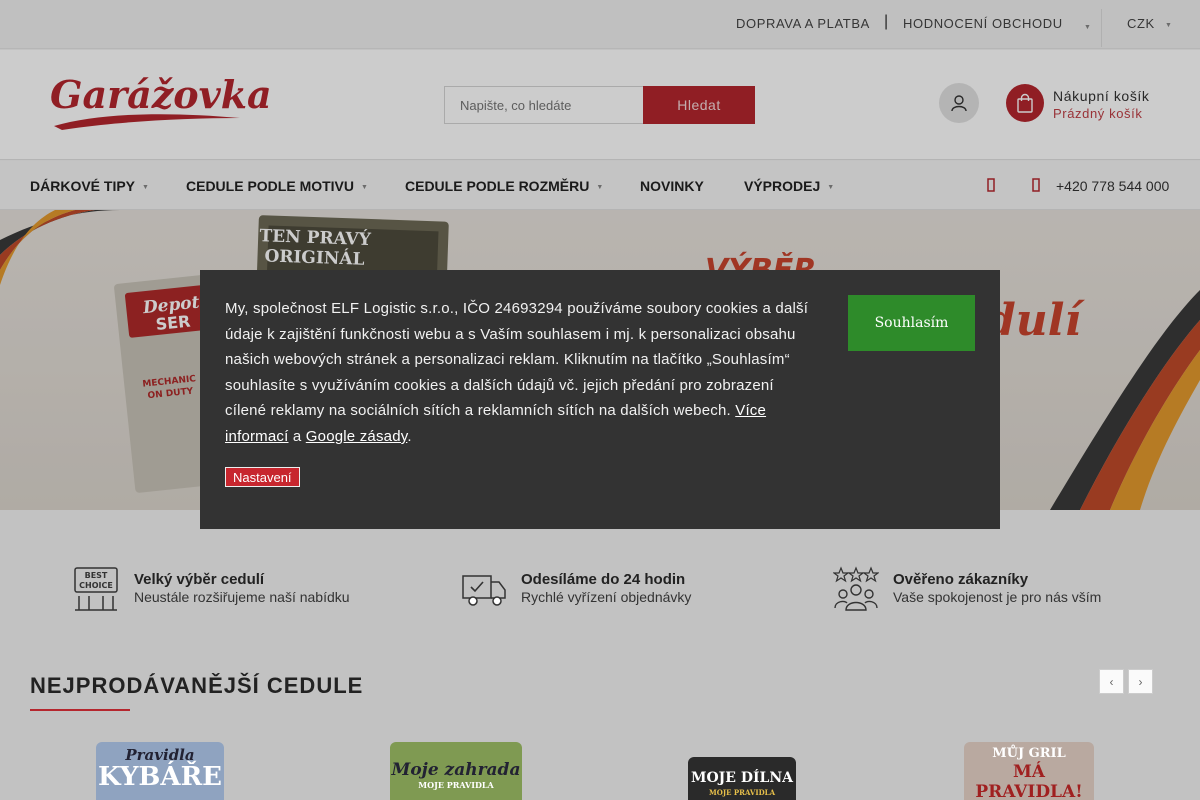 This screenshot has width=1200, height=800. I want to click on carousel-prev-button: ‹, so click(1111, 681).